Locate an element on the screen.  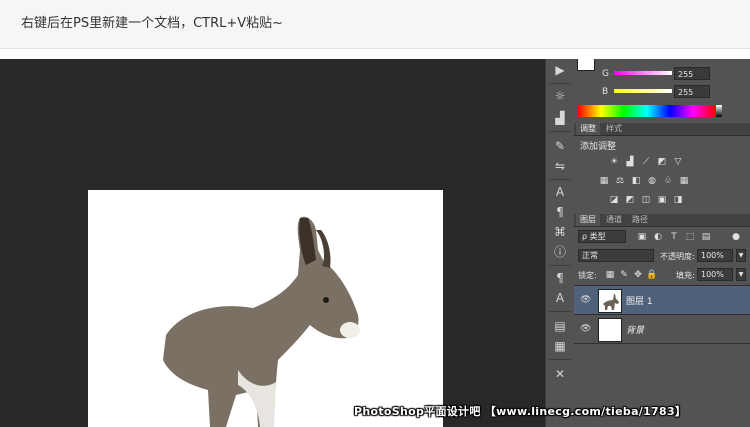
opacity-input: 100% is located at coordinates (715, 255).